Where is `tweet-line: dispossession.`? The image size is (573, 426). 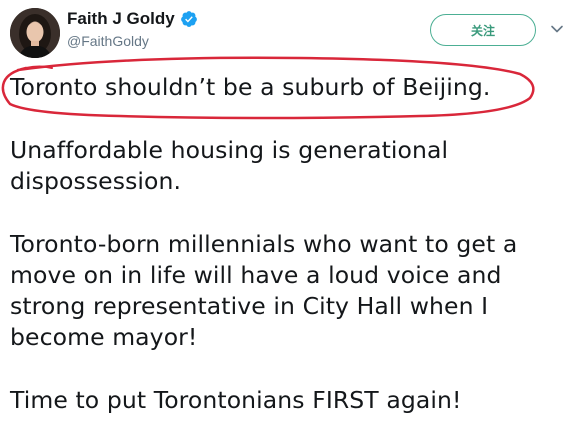 tweet-line: dispossession. is located at coordinates (96, 181).